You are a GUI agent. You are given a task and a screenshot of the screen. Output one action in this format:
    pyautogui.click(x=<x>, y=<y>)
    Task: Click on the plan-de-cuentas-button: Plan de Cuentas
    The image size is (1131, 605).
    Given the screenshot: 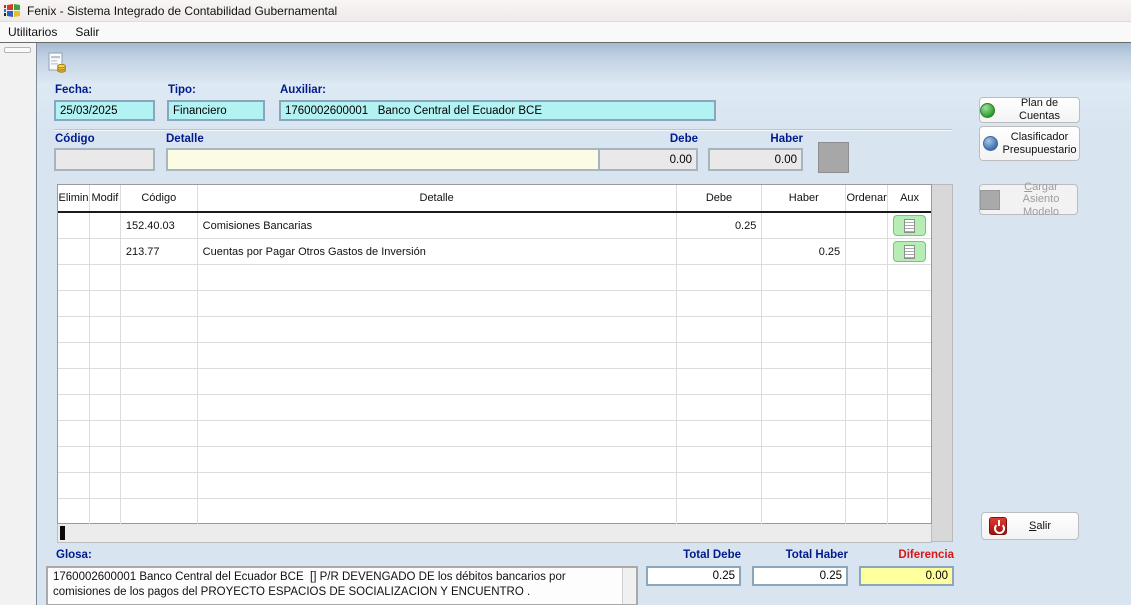 What is the action you would take?
    pyautogui.click(x=1029, y=110)
    